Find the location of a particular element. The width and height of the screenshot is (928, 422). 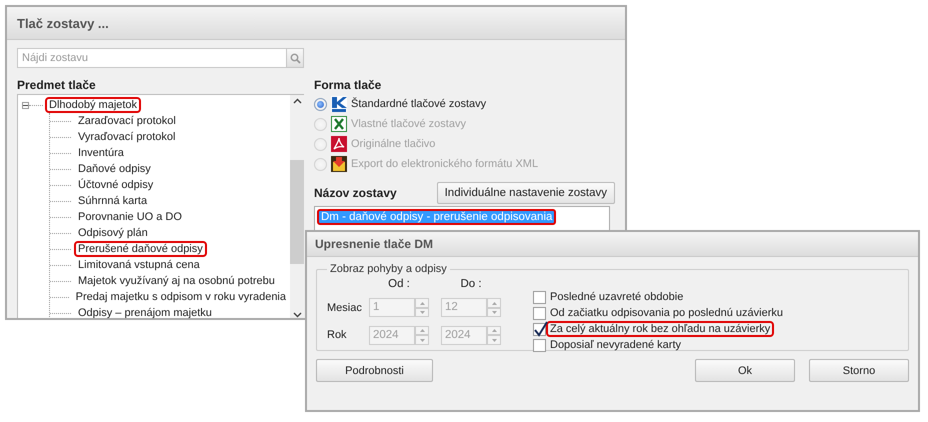

tree-item: Limitovaná vstupná cena is located at coordinates (139, 265).